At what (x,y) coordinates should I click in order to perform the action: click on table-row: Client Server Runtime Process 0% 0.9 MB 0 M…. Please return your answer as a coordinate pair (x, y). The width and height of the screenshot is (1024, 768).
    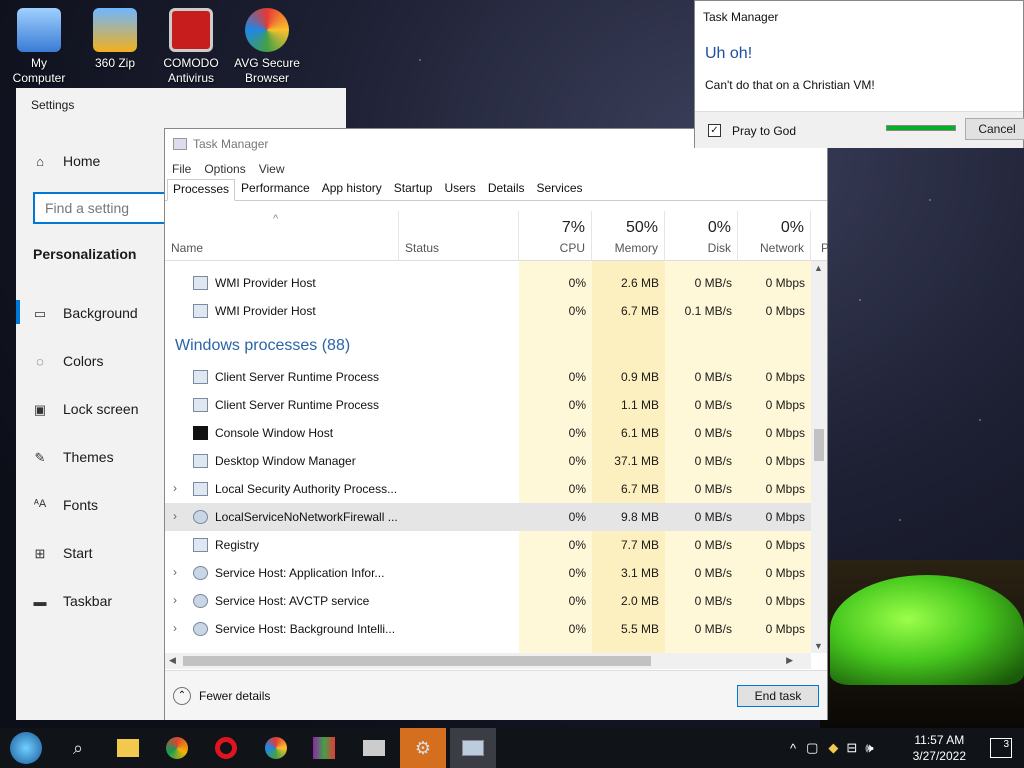
    Looking at the image, I should click on (488, 377).